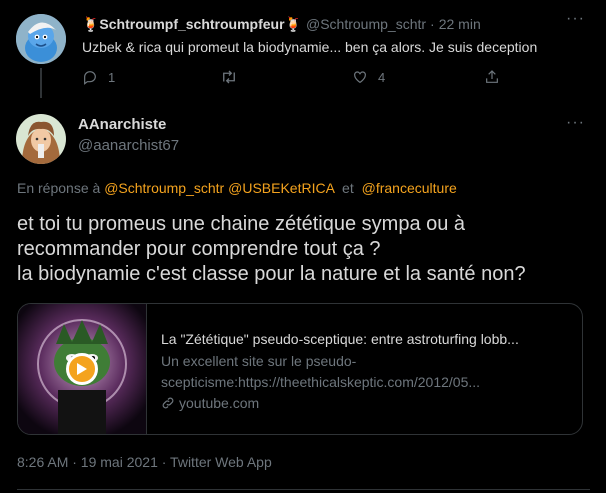  What do you see at coordinates (98, 77) in the screenshot?
I see `reply-action-reply: 1` at bounding box center [98, 77].